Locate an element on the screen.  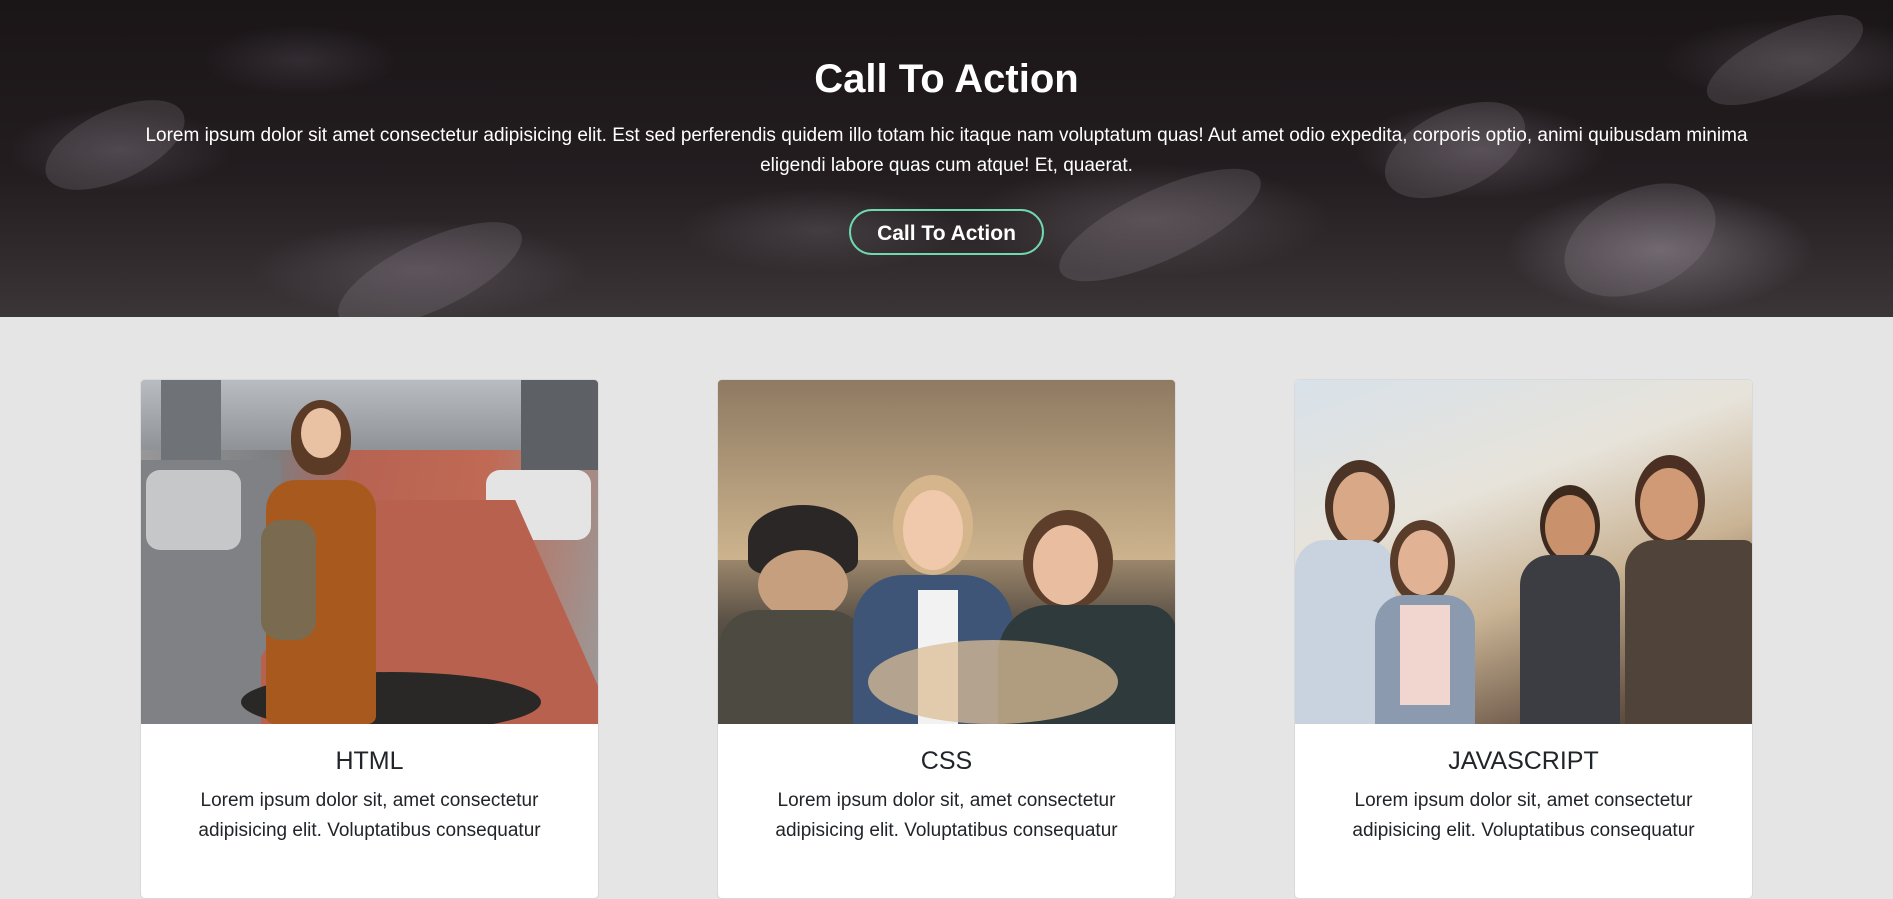
call-to-action-button: Call To Action is located at coordinates (946, 232).